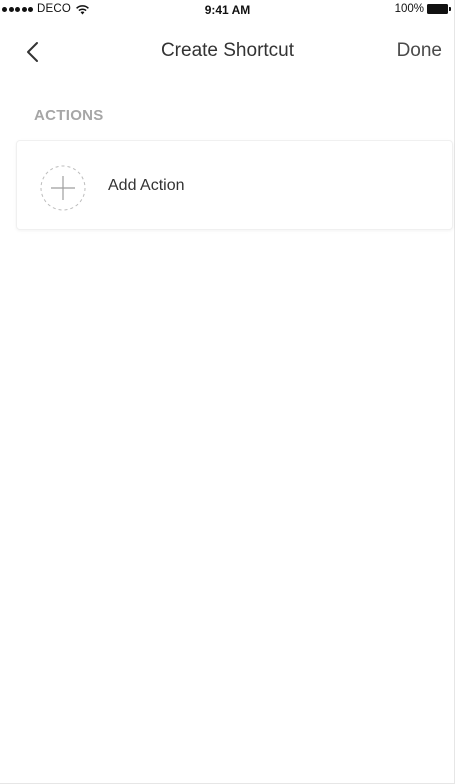 The width and height of the screenshot is (455, 784). What do you see at coordinates (69, 115) in the screenshot?
I see `actions-section-header: ACTIONS` at bounding box center [69, 115].